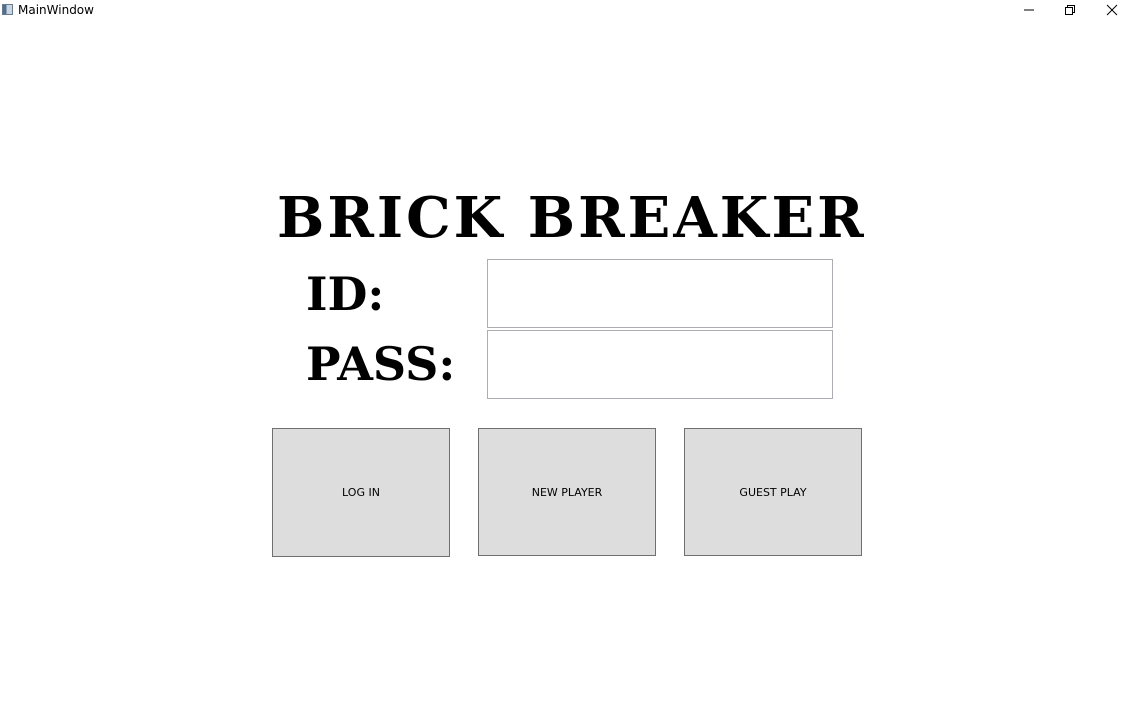 Image resolution: width=1134 pixels, height=720 pixels. What do you see at coordinates (567, 10) in the screenshot?
I see `title-bar: MainWindow` at bounding box center [567, 10].